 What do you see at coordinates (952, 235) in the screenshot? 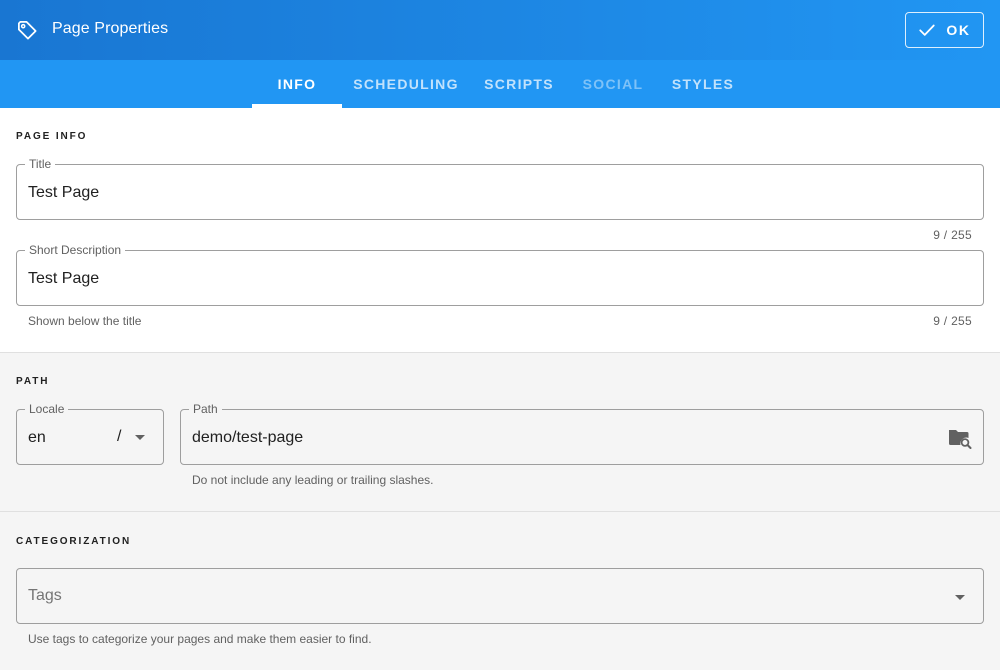
I see `title-char-counter: 9 / 255` at bounding box center [952, 235].